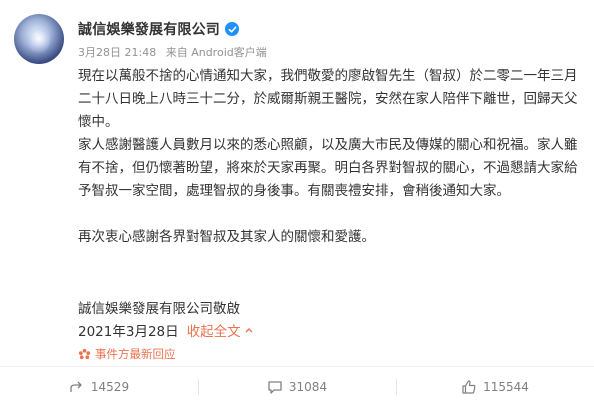 The height and width of the screenshot is (407, 594). I want to click on like-button: 115544, so click(495, 387).